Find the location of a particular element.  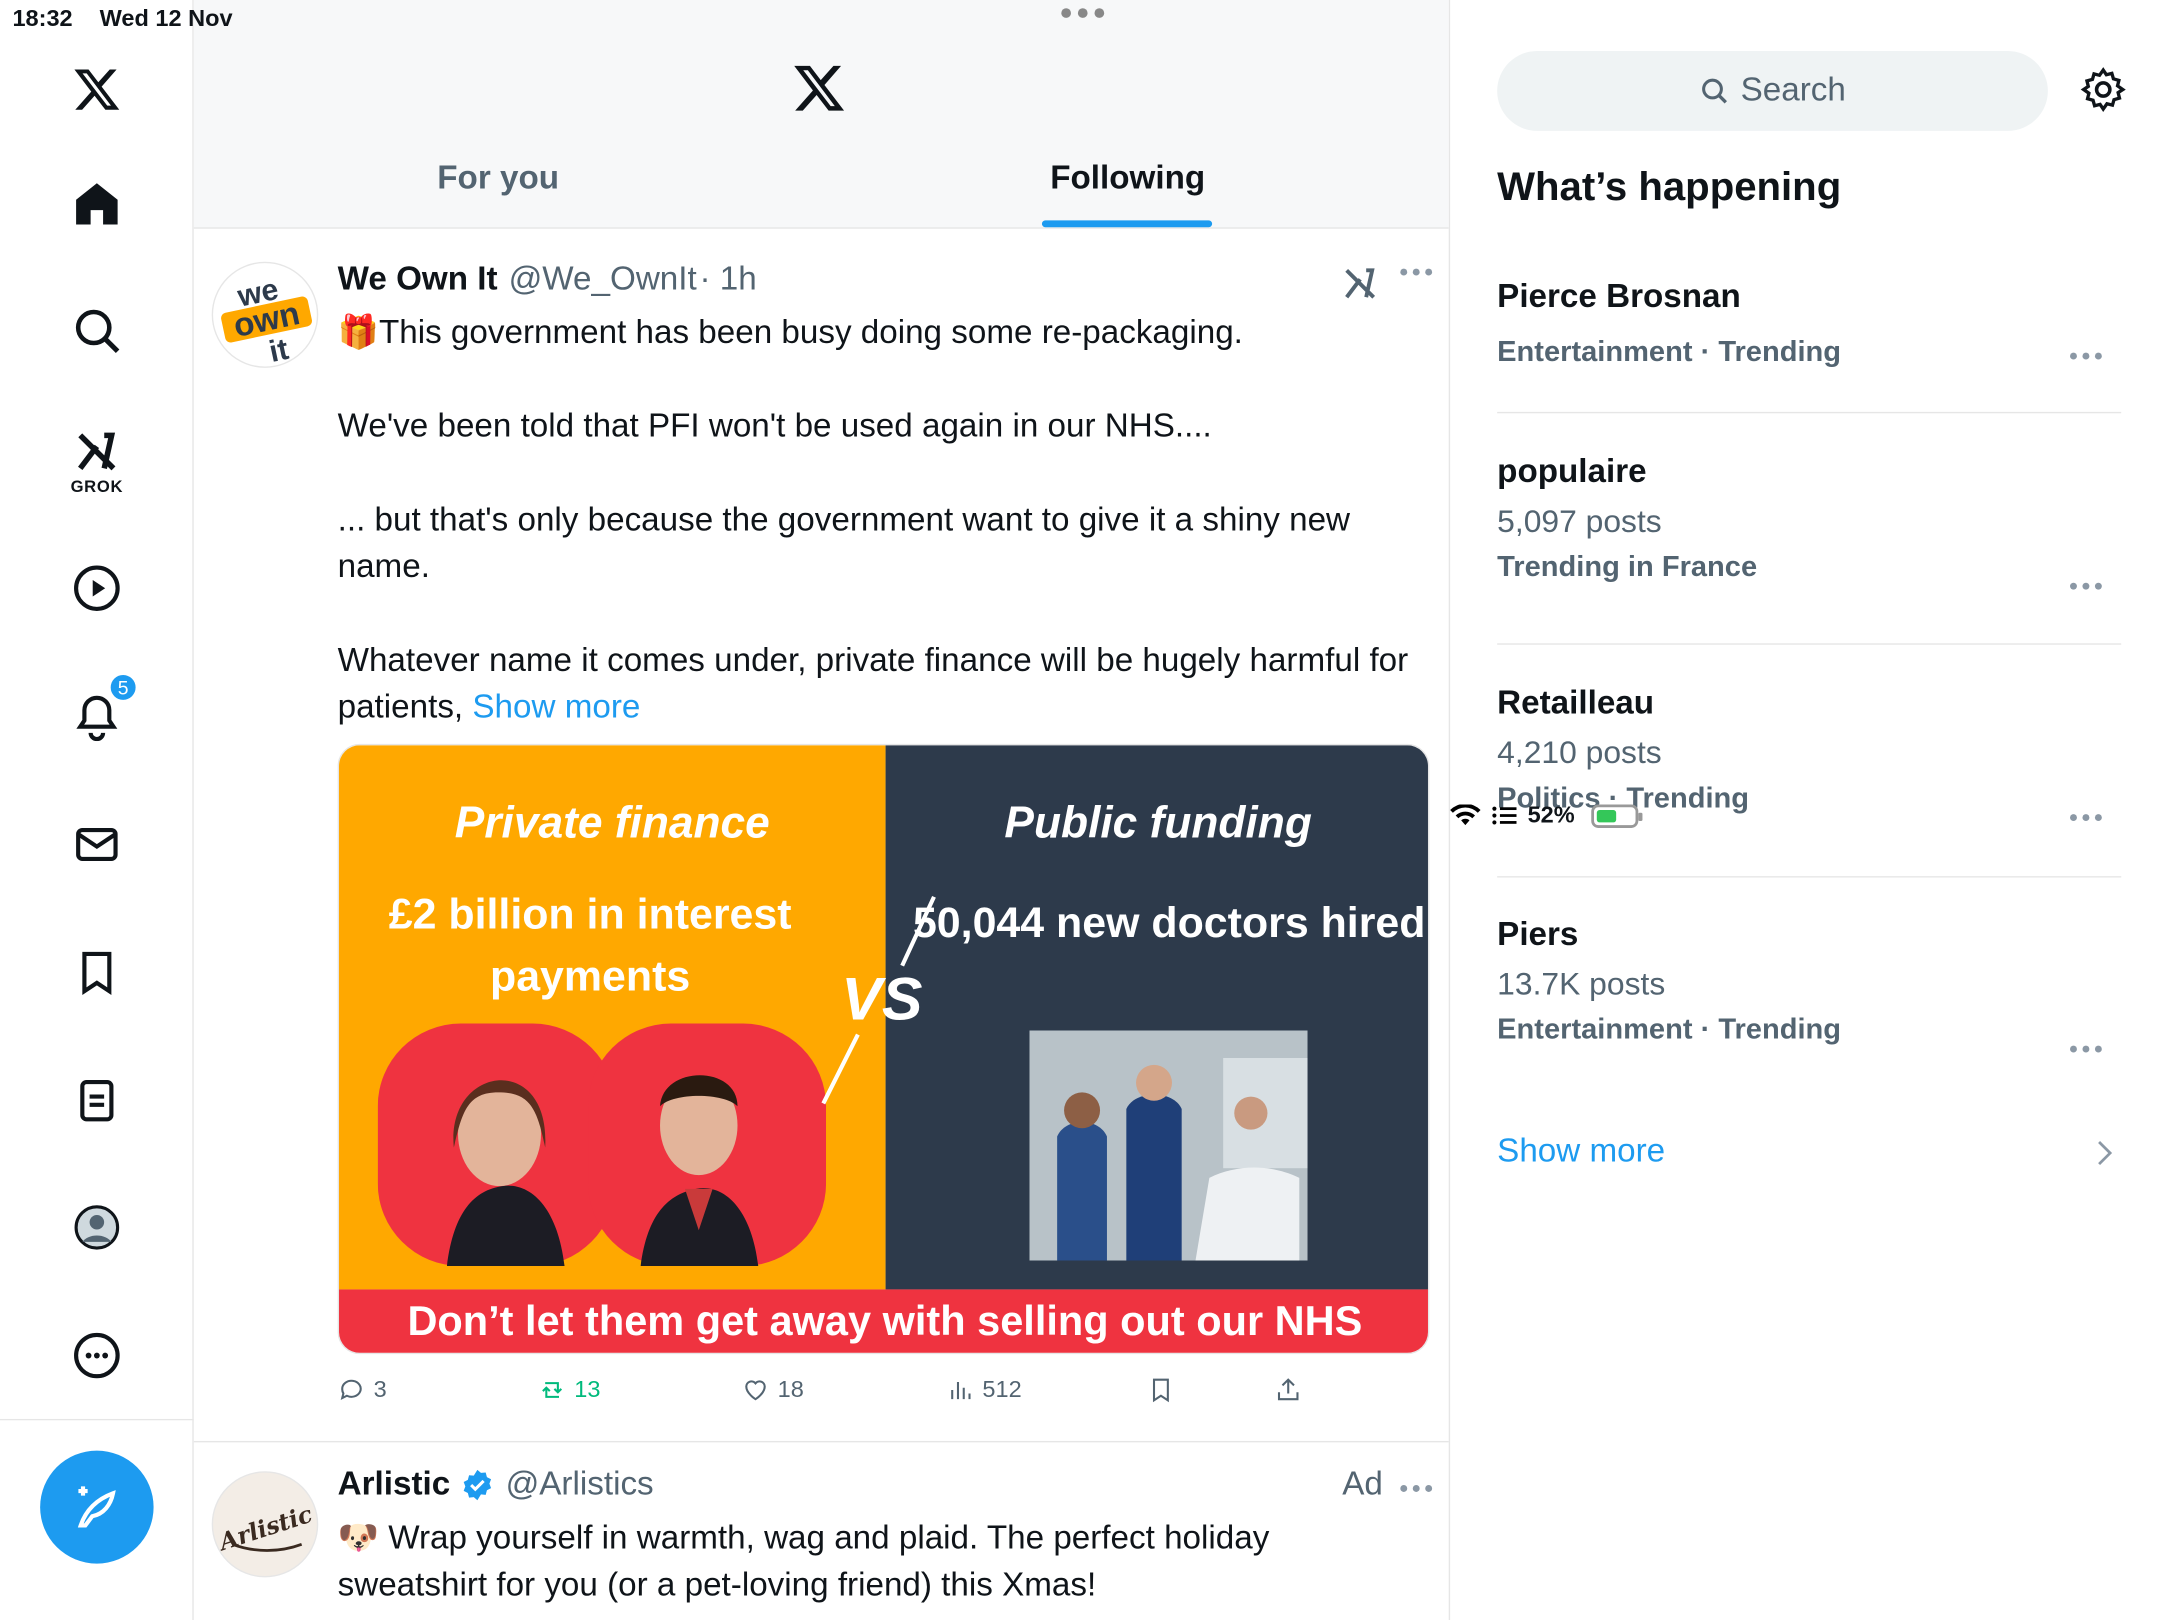

media-left-title: Private finance is located at coordinates (612, 822).